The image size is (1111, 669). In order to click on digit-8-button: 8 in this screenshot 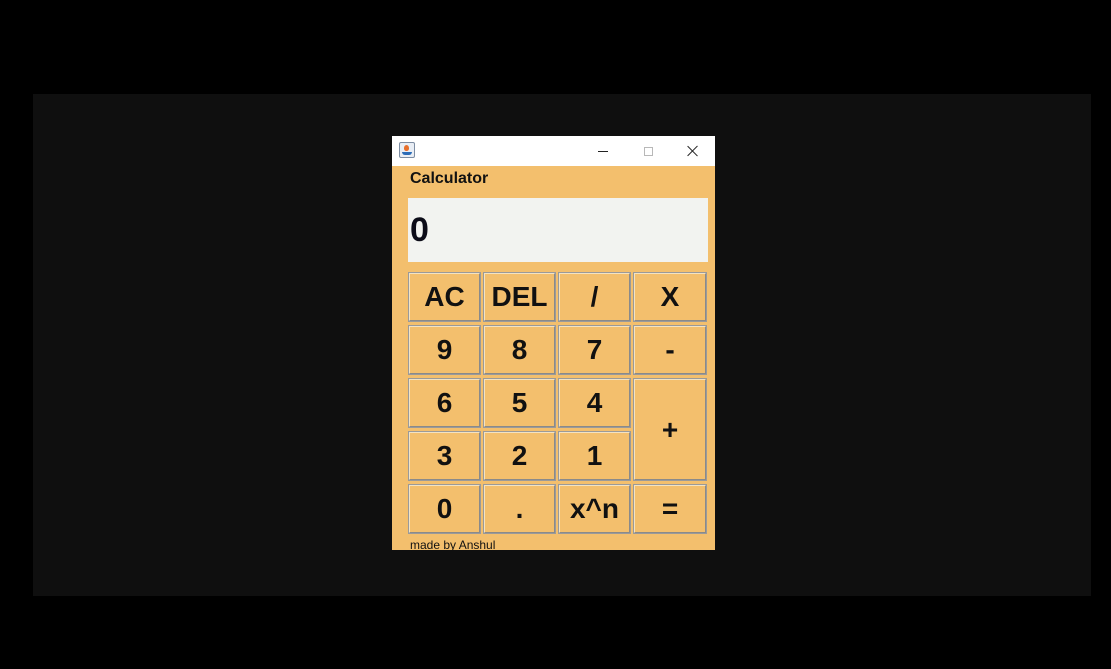, I will do `click(519, 350)`.